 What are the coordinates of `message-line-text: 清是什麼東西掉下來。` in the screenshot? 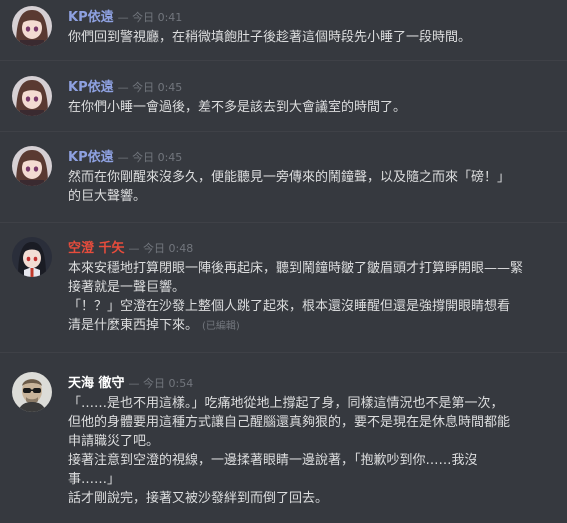 It's located at (133, 325).